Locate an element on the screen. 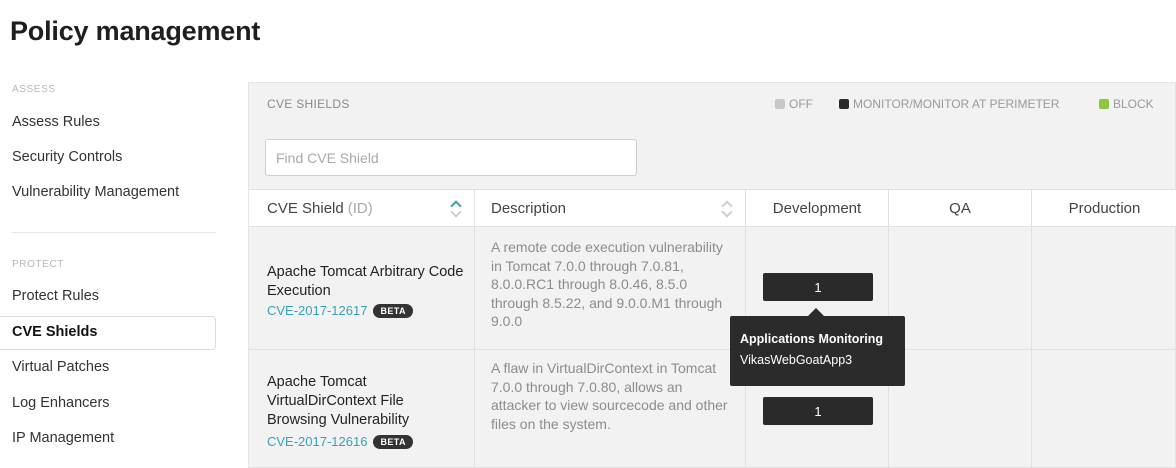 The height and width of the screenshot is (468, 1176). legend-label-monitor: MONITOR/MONITOR AT PERIMETER is located at coordinates (956, 104).